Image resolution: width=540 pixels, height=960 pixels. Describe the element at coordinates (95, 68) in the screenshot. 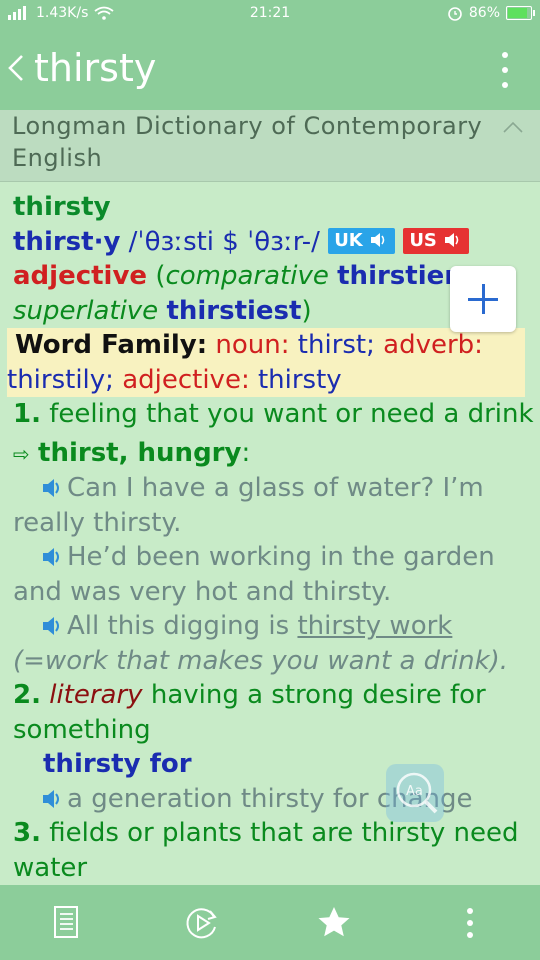

I see `page-title: thirsty` at that location.